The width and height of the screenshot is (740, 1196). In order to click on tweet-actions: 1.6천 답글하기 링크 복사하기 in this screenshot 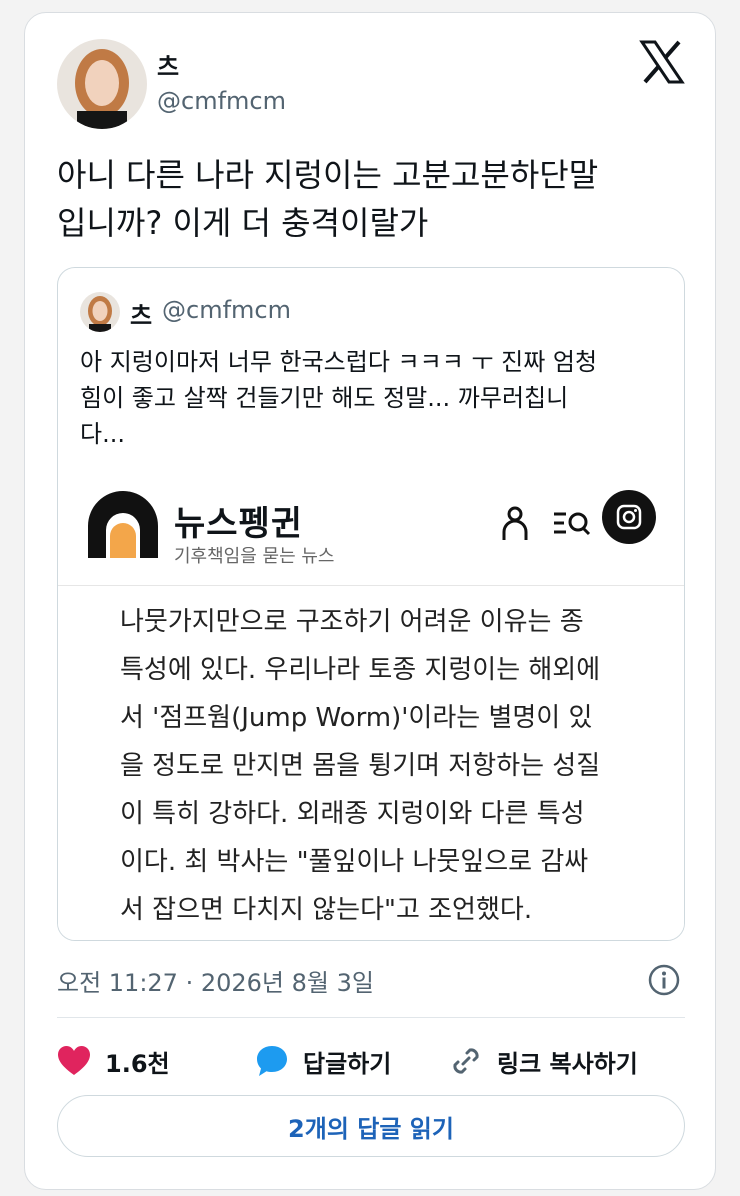, I will do `click(371, 1061)`.